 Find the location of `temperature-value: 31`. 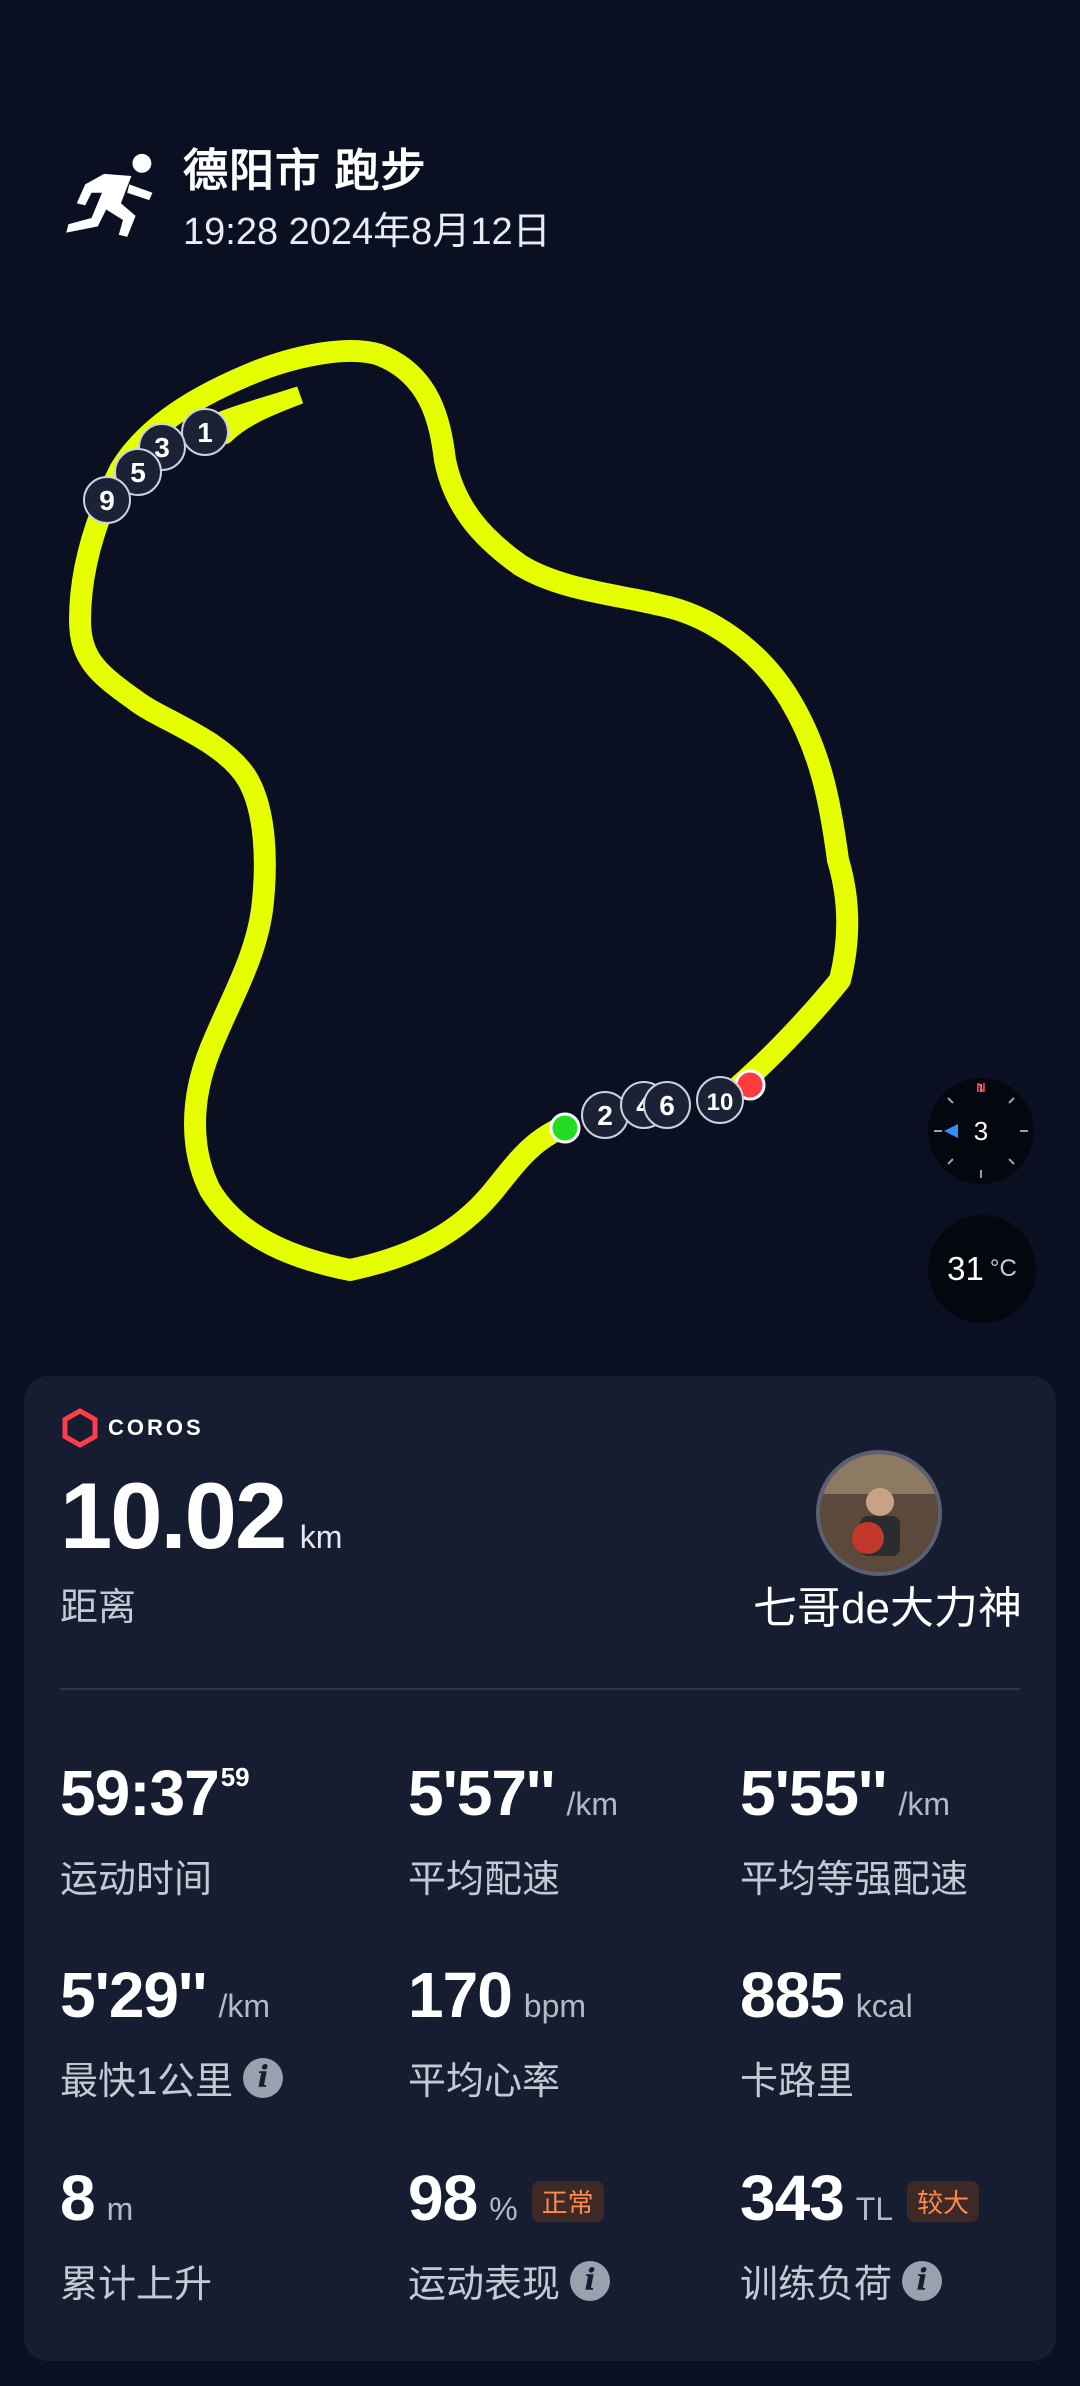

temperature-value: 31 is located at coordinates (965, 1268).